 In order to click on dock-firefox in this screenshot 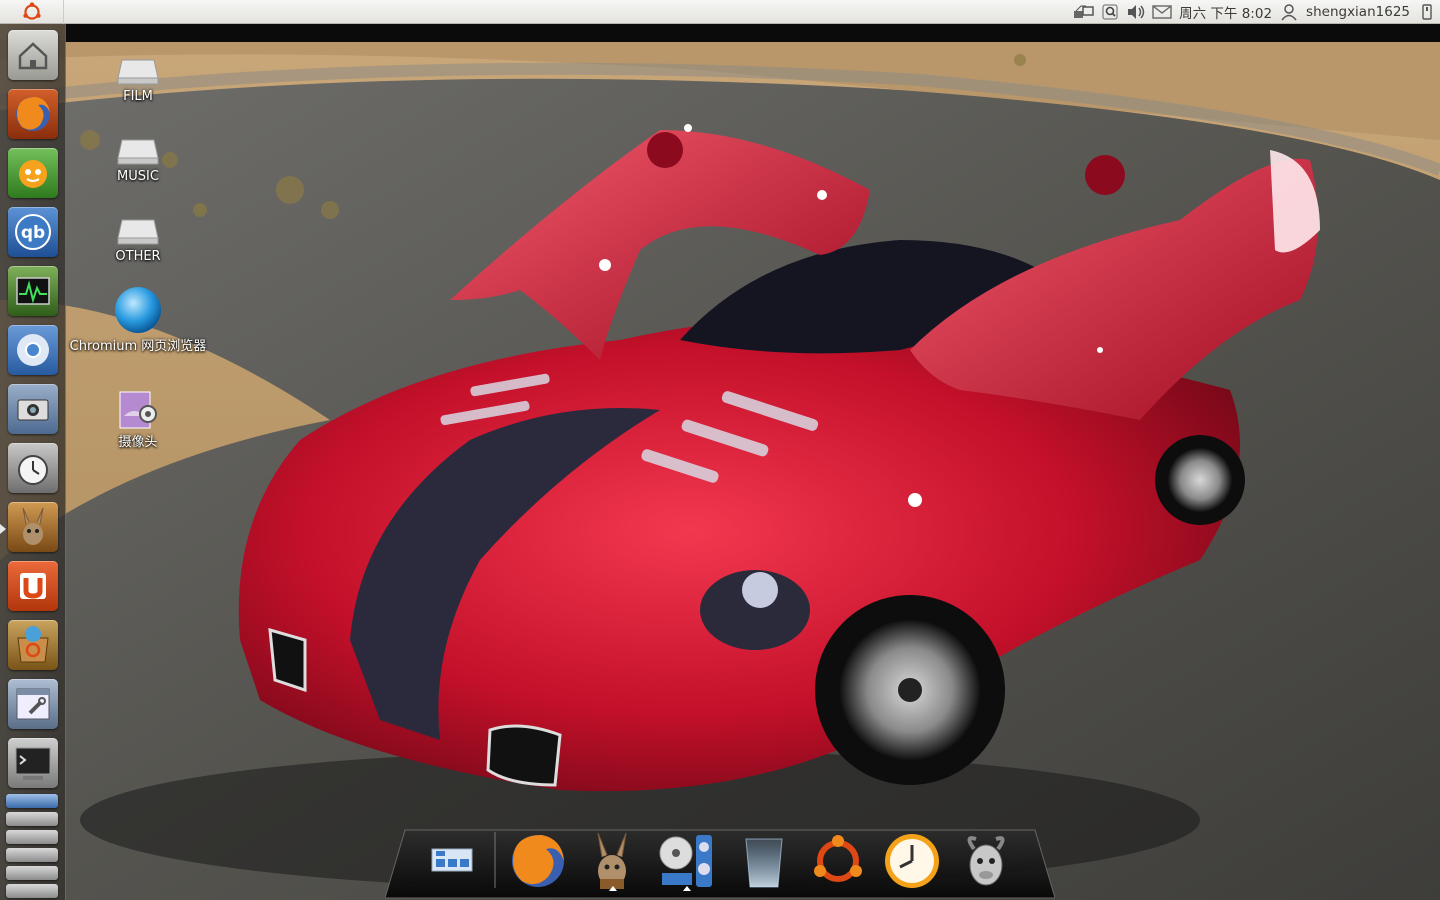, I will do `click(538, 861)`.